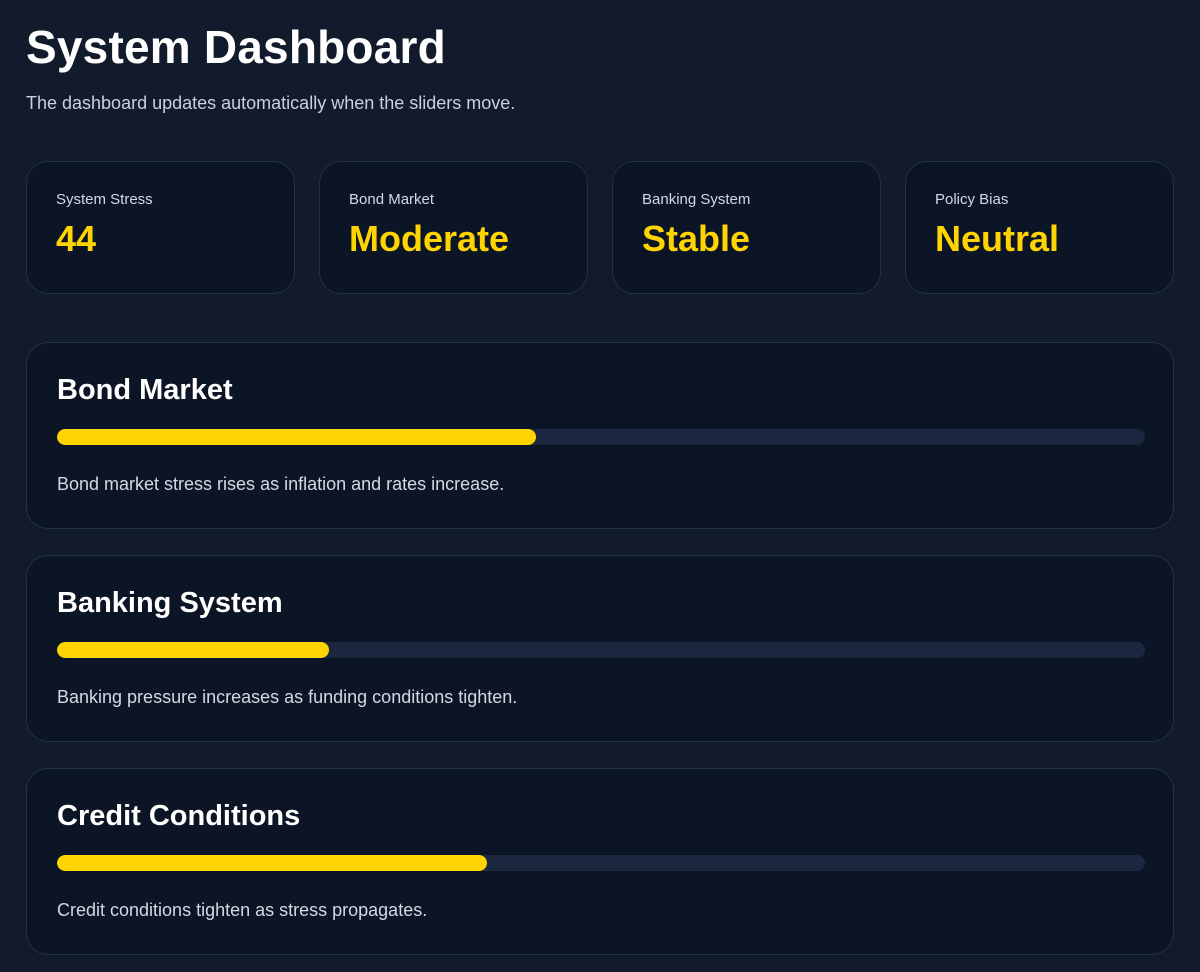 The image size is (1200, 972). Describe the element at coordinates (429, 238) in the screenshot. I see `stat-value: Moderate` at that location.